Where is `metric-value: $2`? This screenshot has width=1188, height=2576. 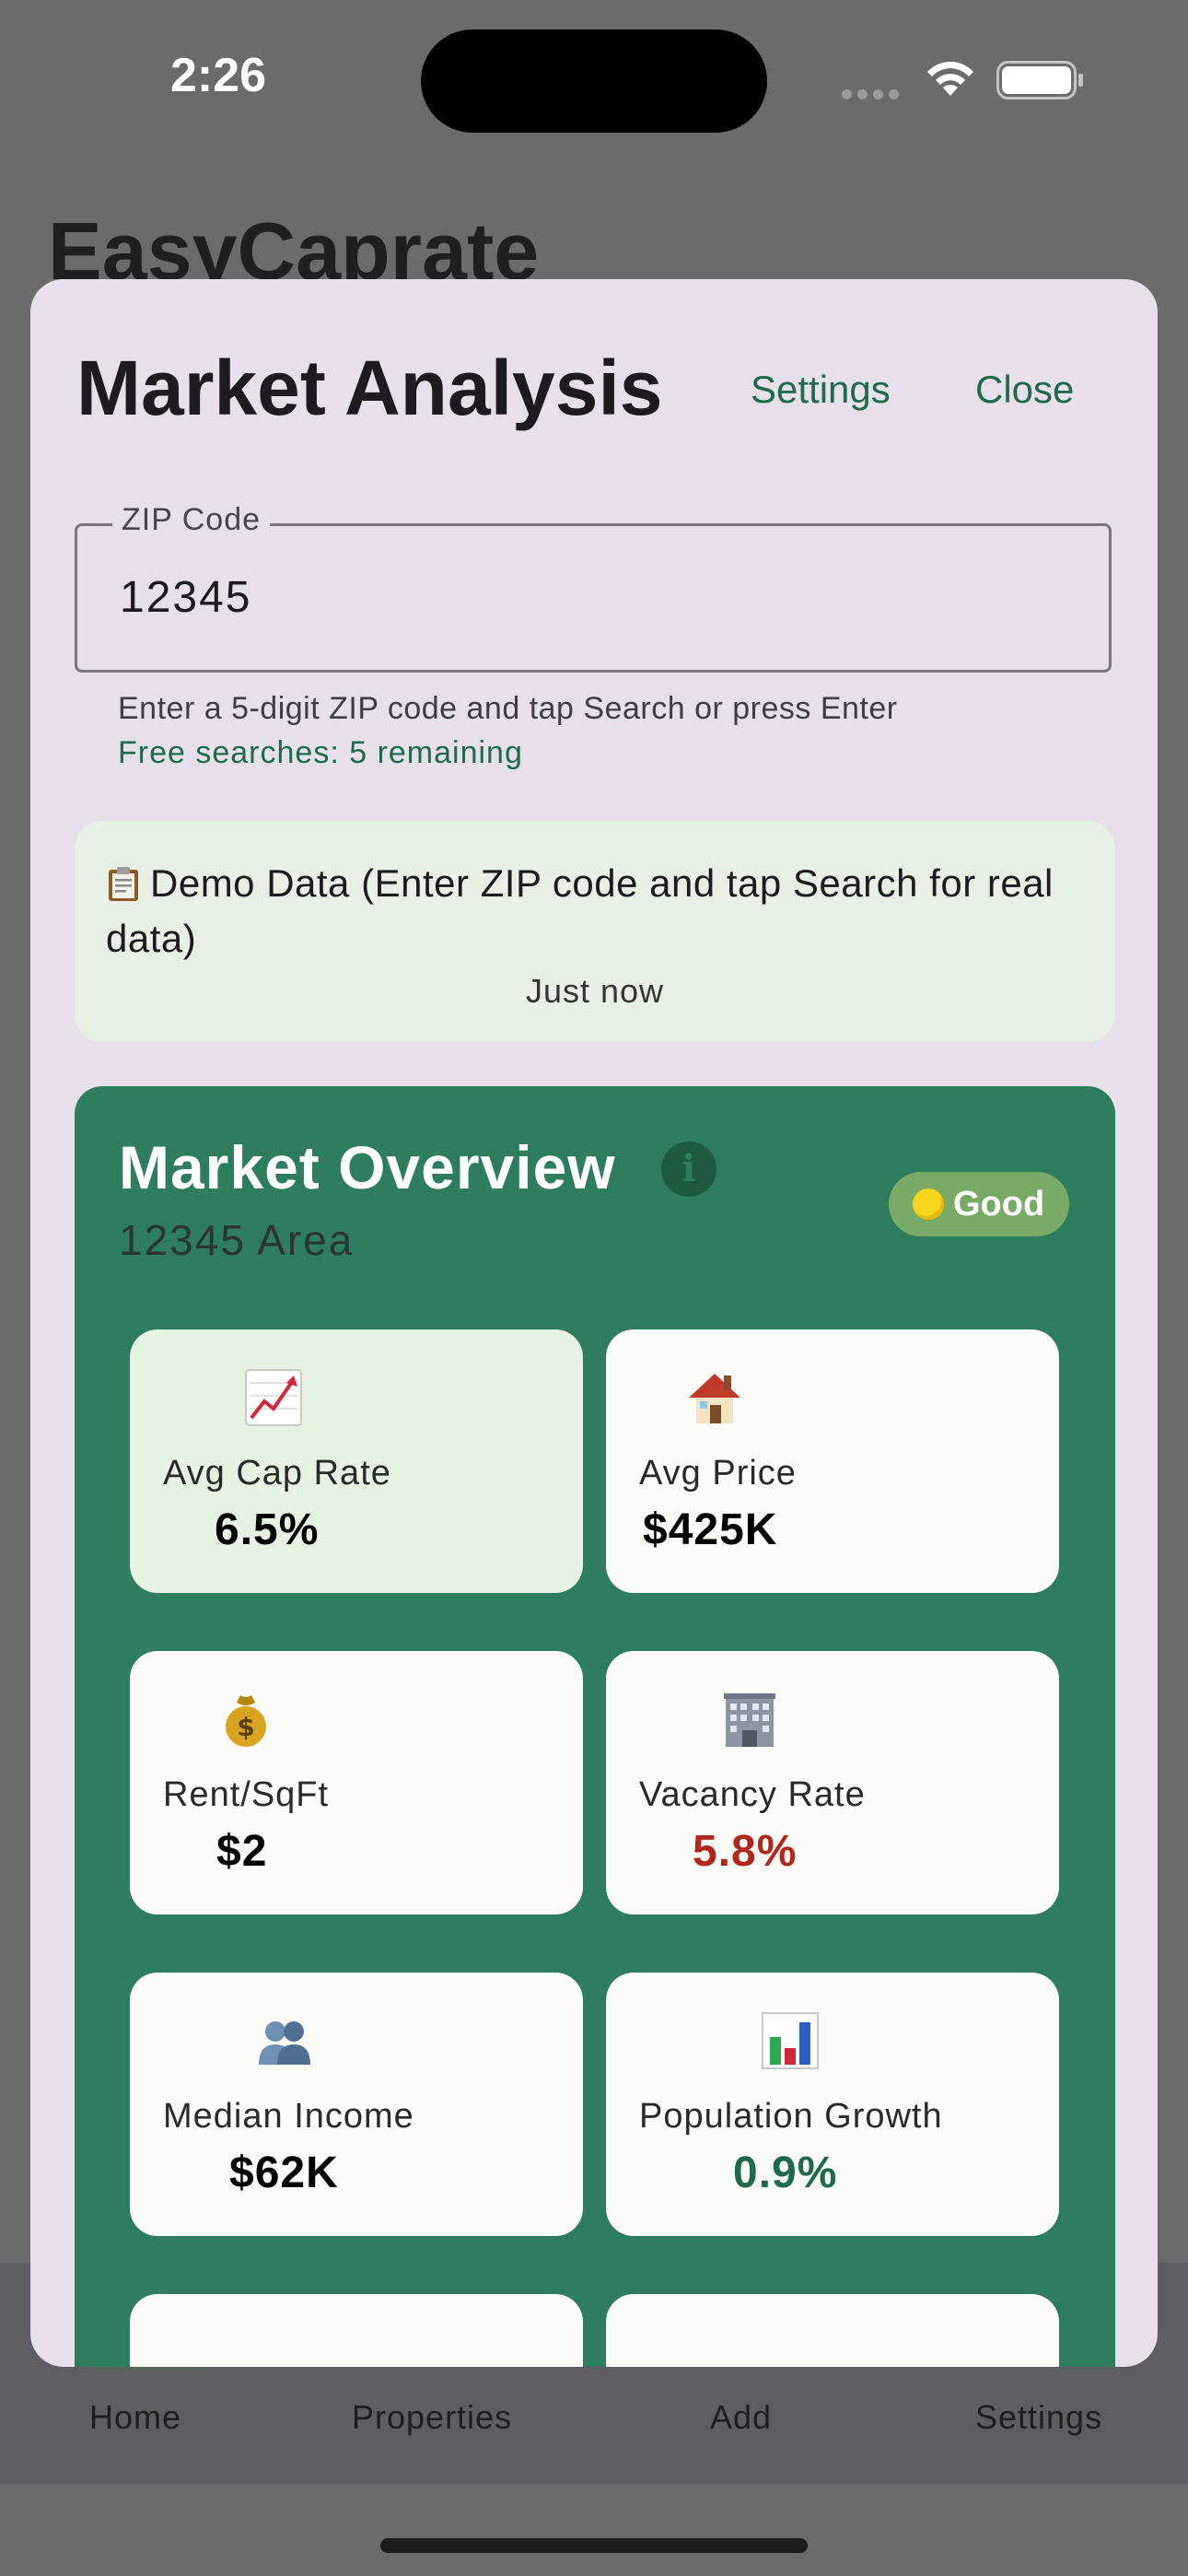
metric-value: $2 is located at coordinates (242, 1851).